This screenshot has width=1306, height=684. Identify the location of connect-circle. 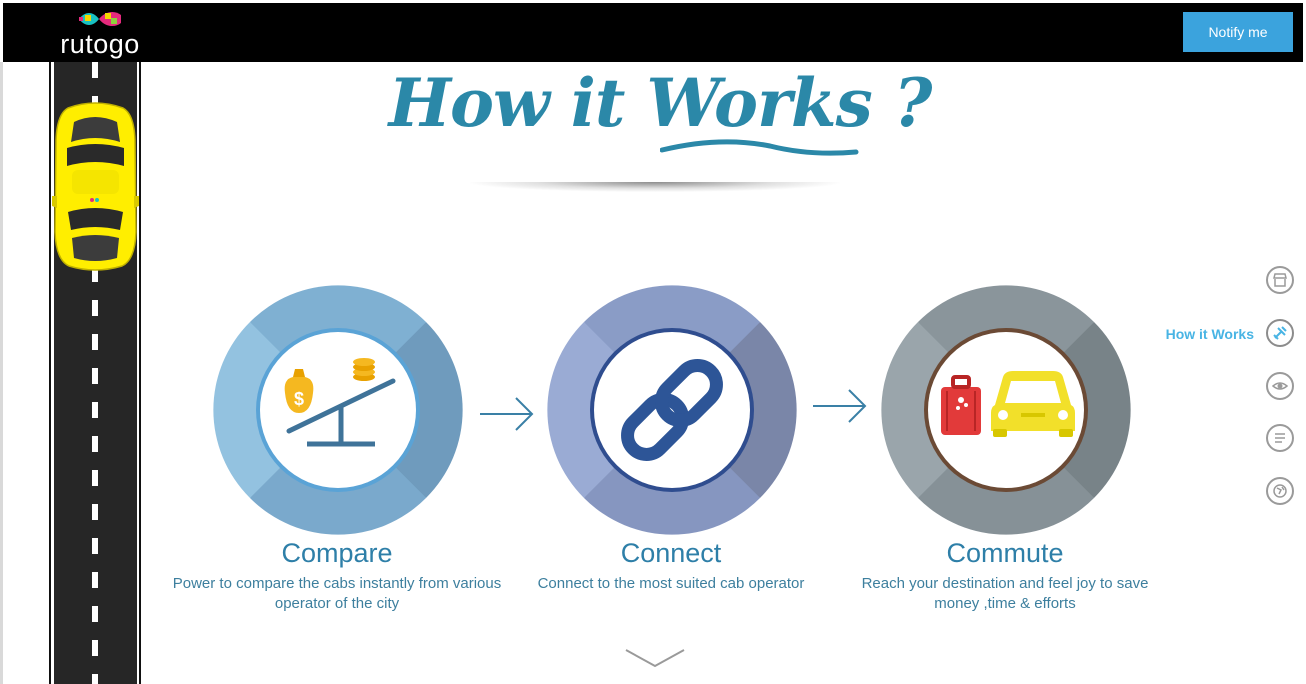
(672, 410).